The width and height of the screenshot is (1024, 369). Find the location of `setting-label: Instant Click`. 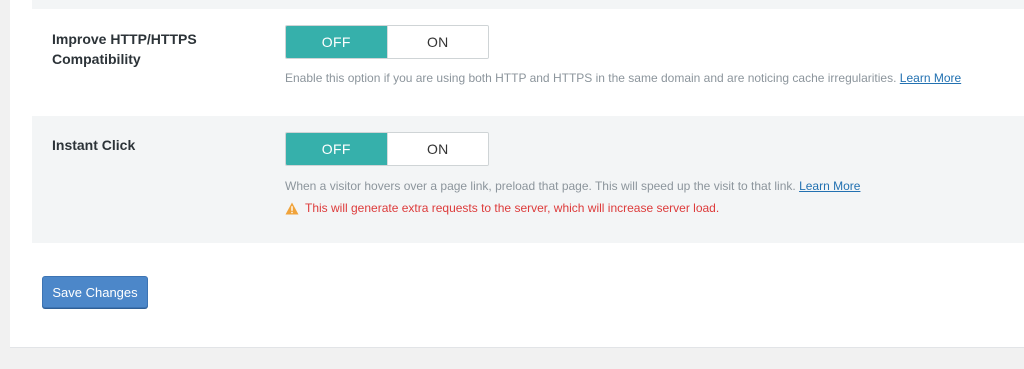

setting-label: Instant Click is located at coordinates (94, 145).